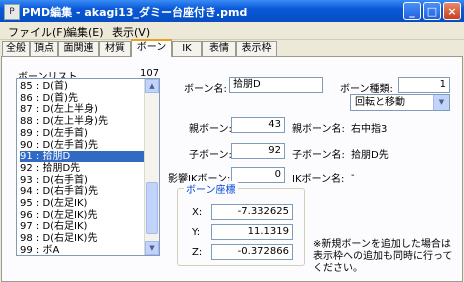 The height and width of the screenshot is (282, 464). Describe the element at coordinates (252, 232) in the screenshot. I see `y-coord-input: 11.1319` at that location.